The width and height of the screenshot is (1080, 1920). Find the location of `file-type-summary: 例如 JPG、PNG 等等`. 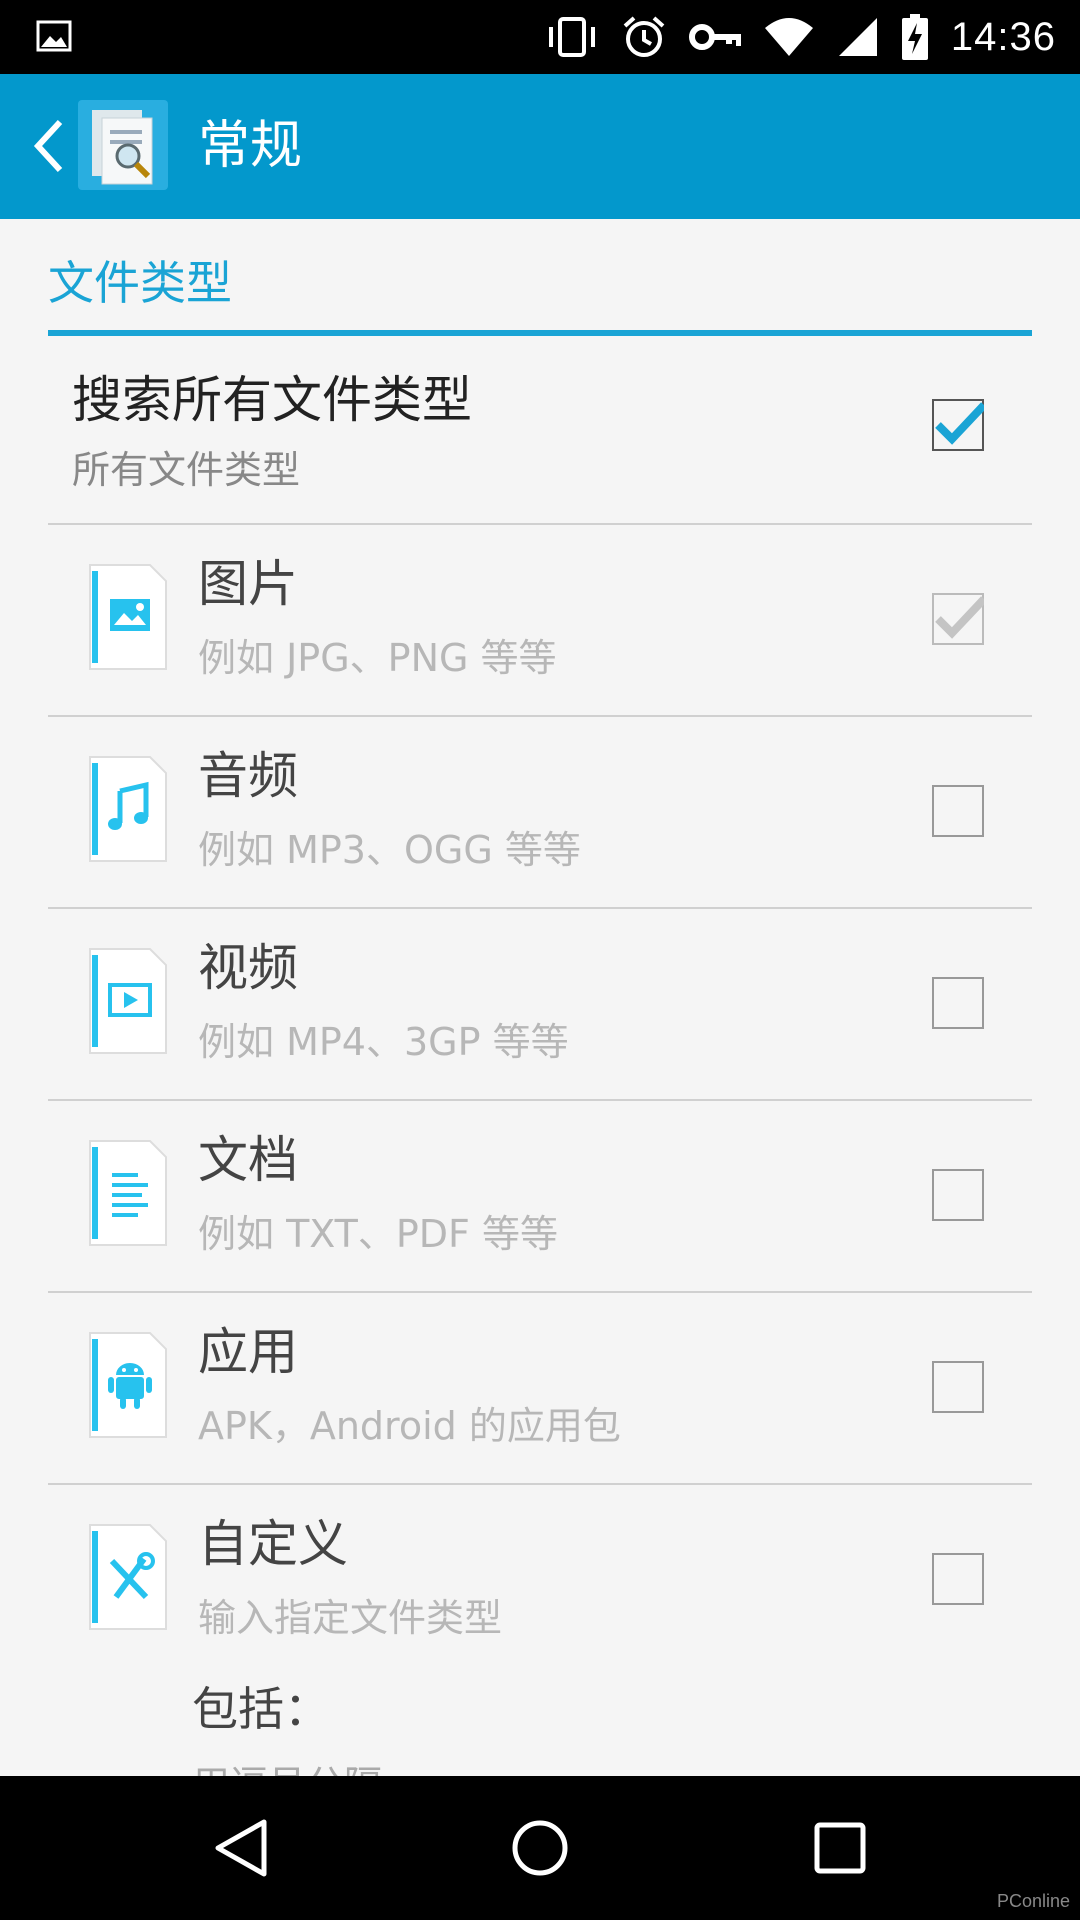

file-type-summary: 例如 JPG、PNG 等等 is located at coordinates (377, 658).